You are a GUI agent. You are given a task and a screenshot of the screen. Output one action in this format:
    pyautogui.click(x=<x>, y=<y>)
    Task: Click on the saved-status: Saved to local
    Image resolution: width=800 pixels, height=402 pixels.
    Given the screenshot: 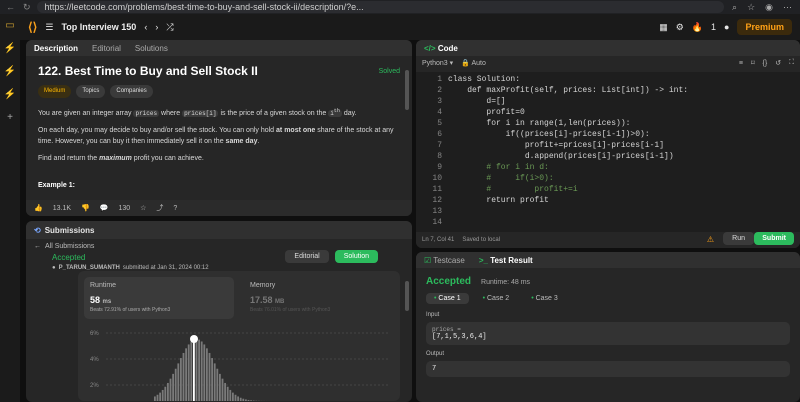 What is the action you would take?
    pyautogui.click(x=481, y=240)
    